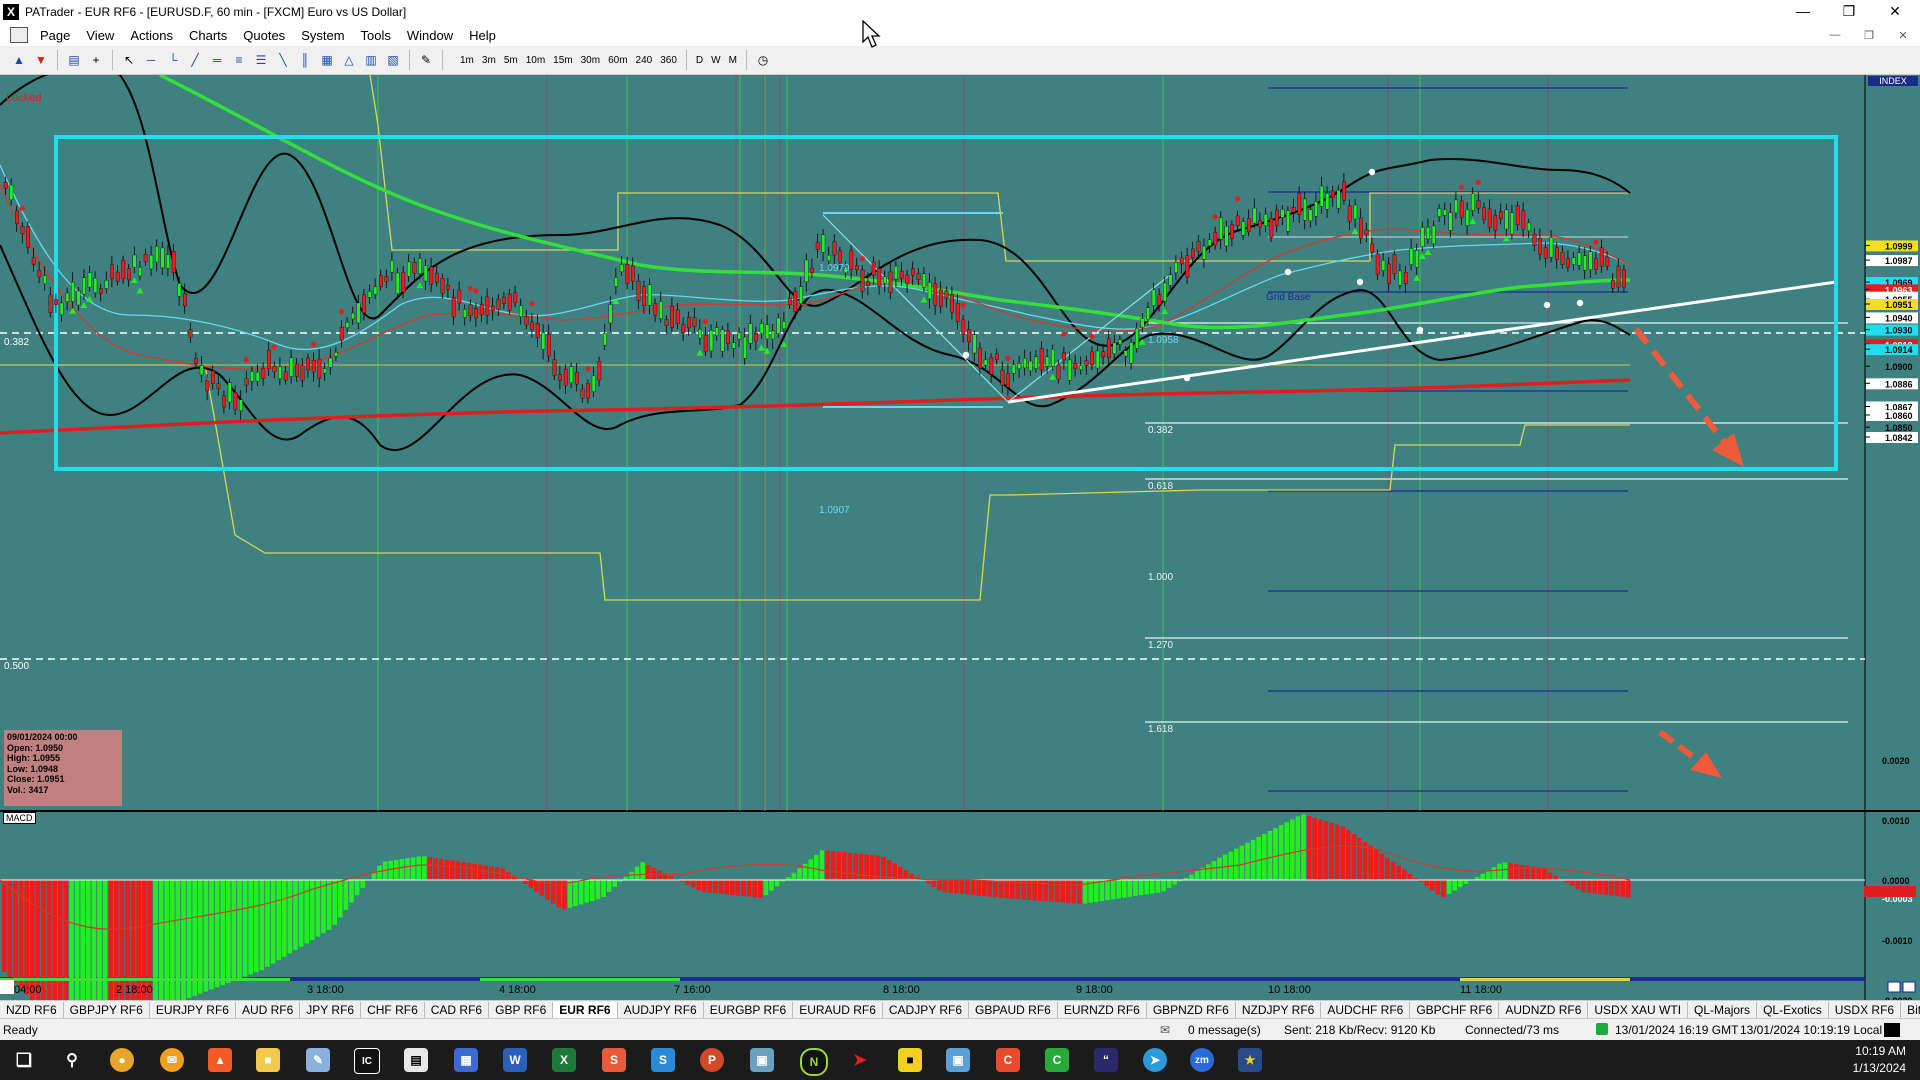 Image resolution: width=1920 pixels, height=1080 pixels. What do you see at coordinates (1723, 1010) in the screenshot?
I see `tab-ql-majors: QL-Majors` at bounding box center [1723, 1010].